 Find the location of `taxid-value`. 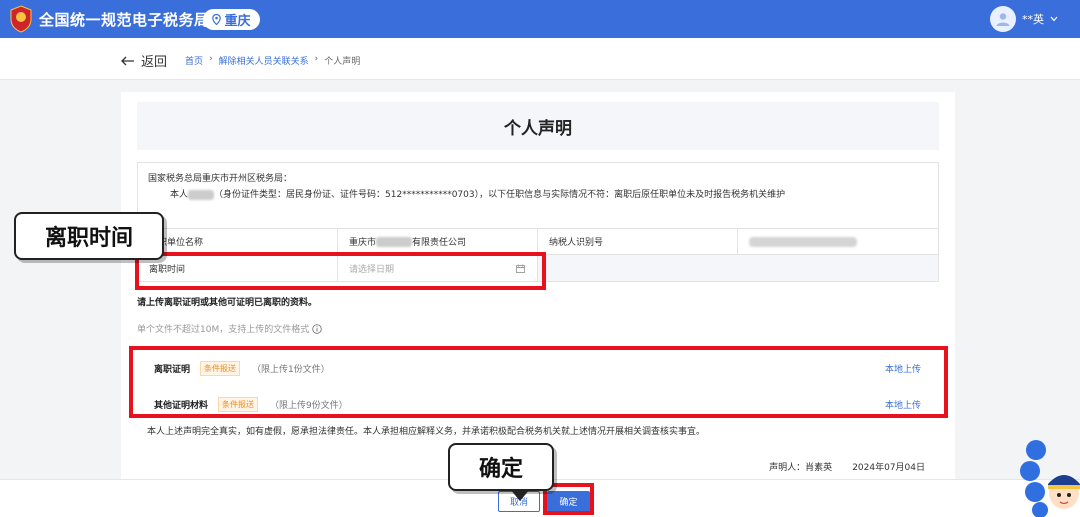

taxid-value is located at coordinates (838, 241).